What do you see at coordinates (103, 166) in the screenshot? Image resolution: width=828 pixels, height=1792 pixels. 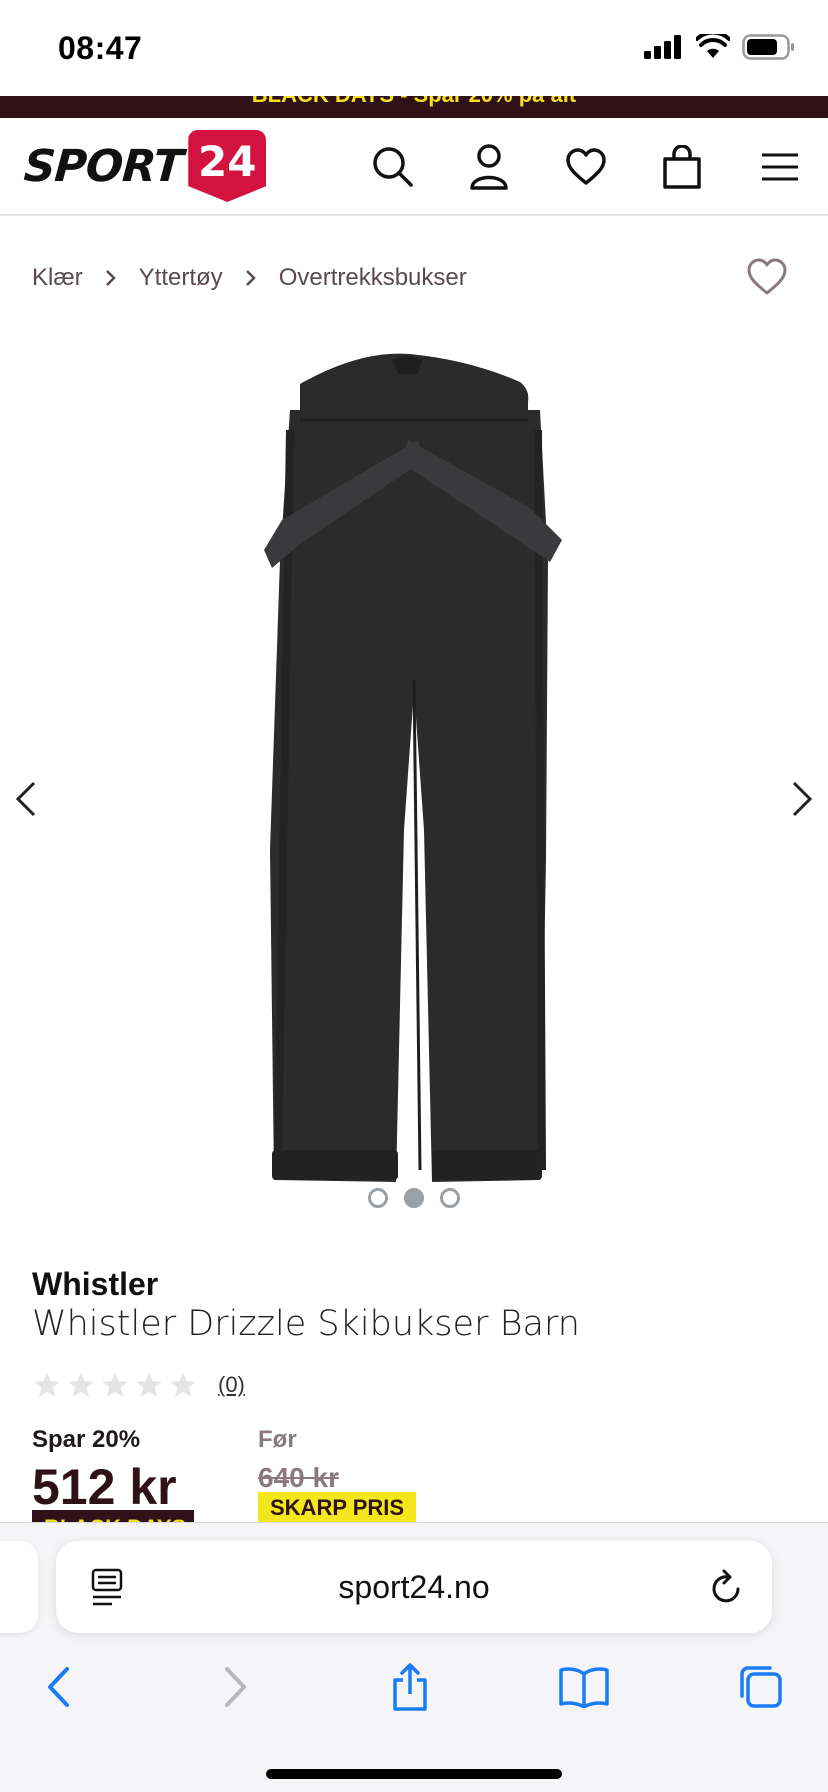 I see `logo-wordmark: SPORT` at bounding box center [103, 166].